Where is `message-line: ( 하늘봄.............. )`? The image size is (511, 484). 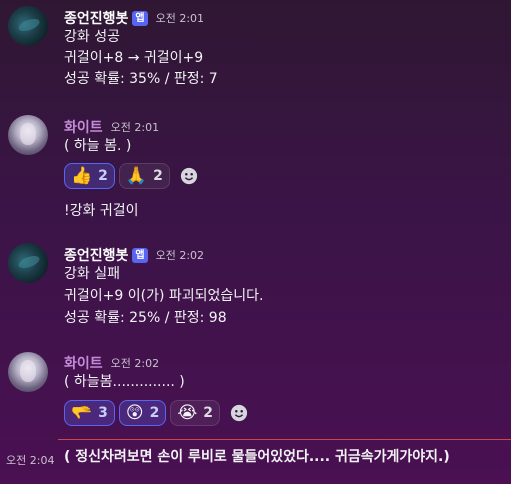
message-line: ( 하늘봄.............. ) is located at coordinates (124, 382).